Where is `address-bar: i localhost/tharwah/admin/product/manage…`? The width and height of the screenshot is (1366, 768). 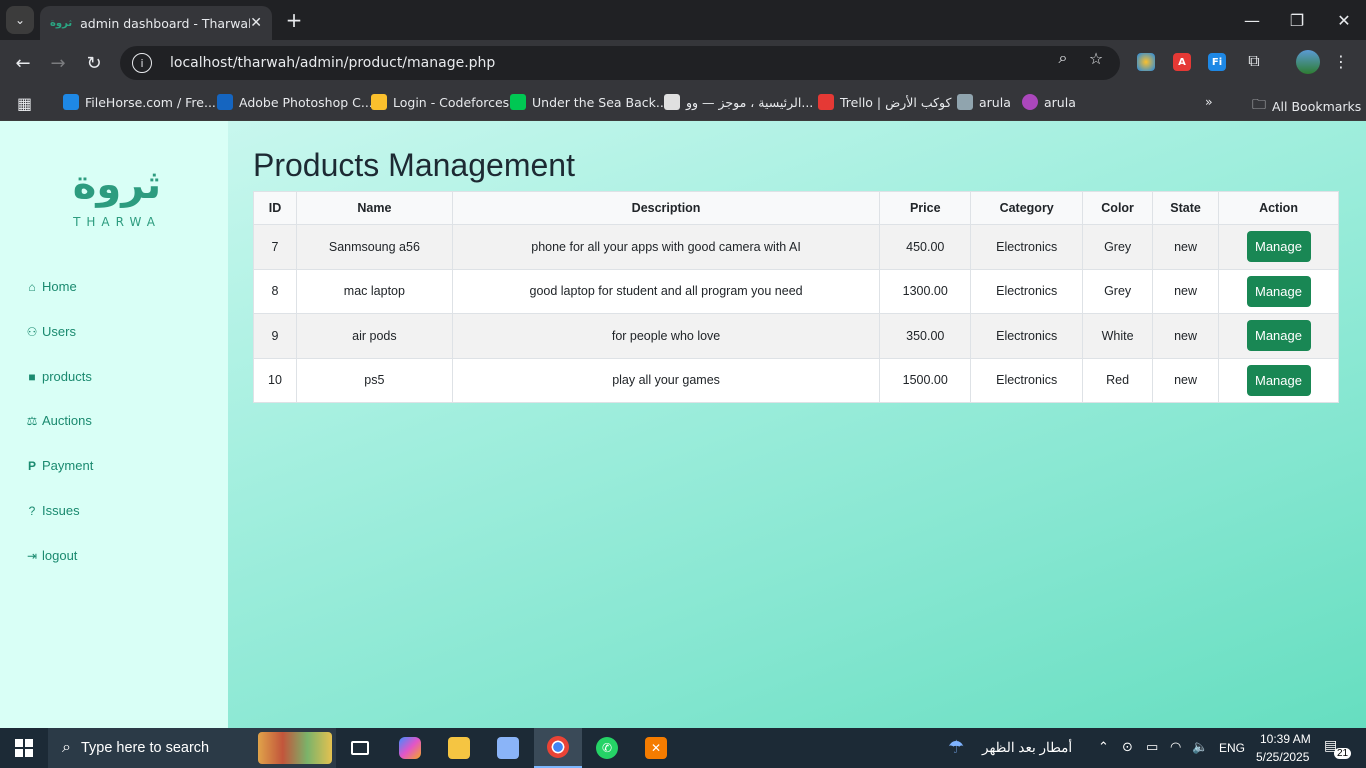 address-bar: i localhost/tharwah/admin/product/manage… is located at coordinates (620, 63).